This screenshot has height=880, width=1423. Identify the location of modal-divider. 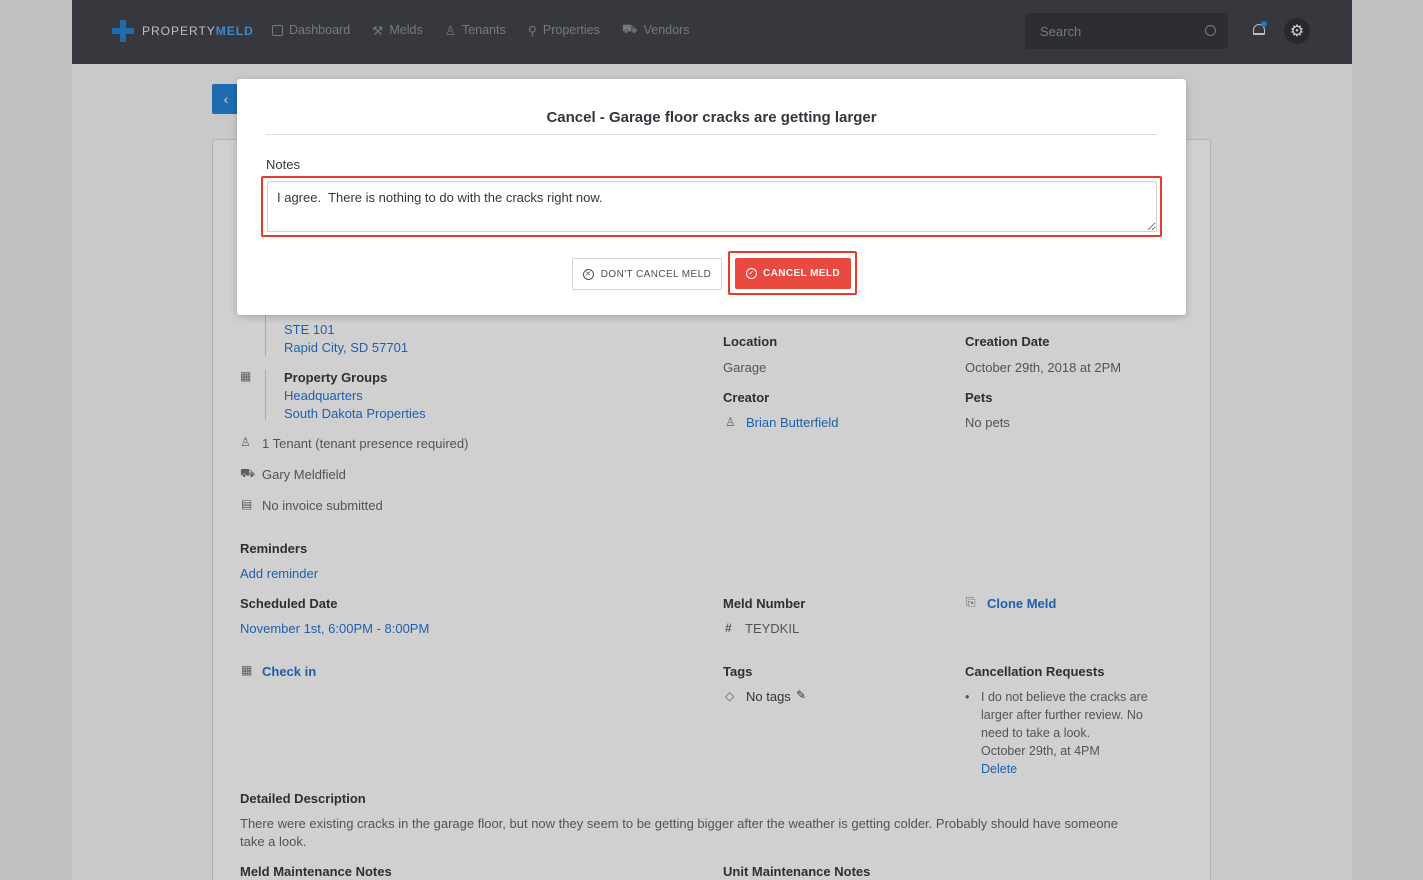
(711, 134).